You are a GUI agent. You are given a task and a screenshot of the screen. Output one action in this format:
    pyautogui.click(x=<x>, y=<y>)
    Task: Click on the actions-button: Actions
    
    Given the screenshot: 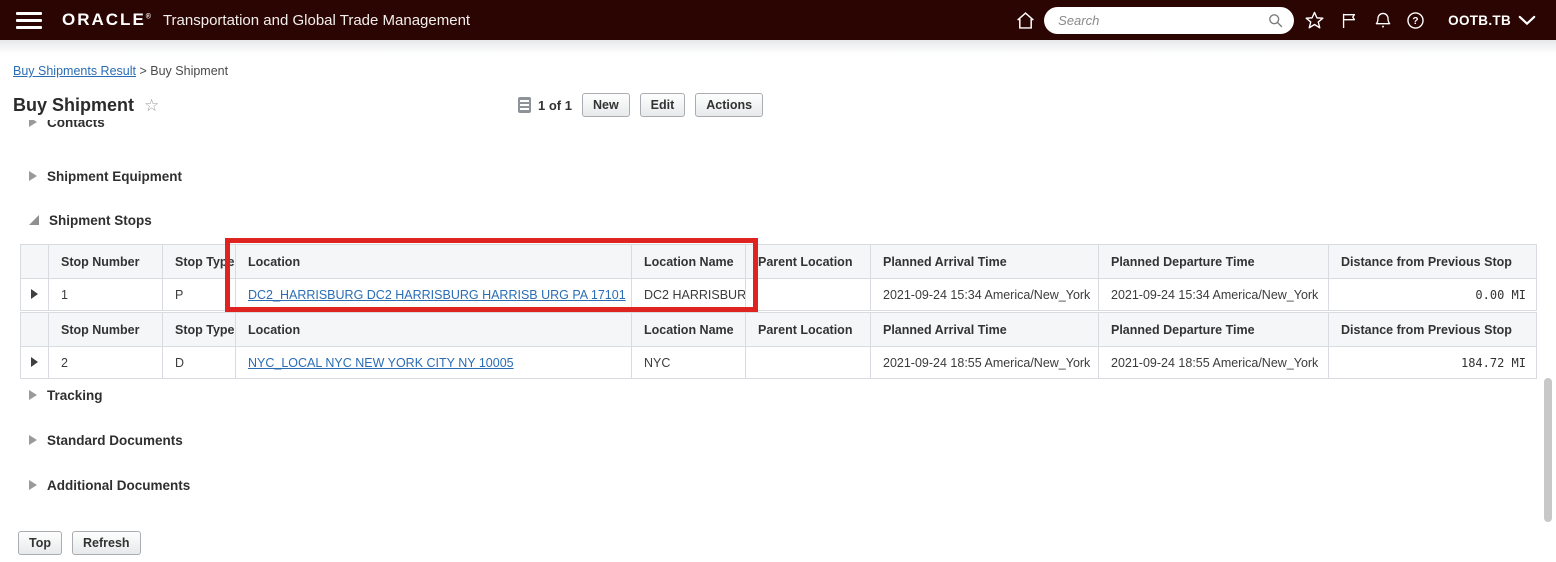 What is the action you would take?
    pyautogui.click(x=729, y=105)
    